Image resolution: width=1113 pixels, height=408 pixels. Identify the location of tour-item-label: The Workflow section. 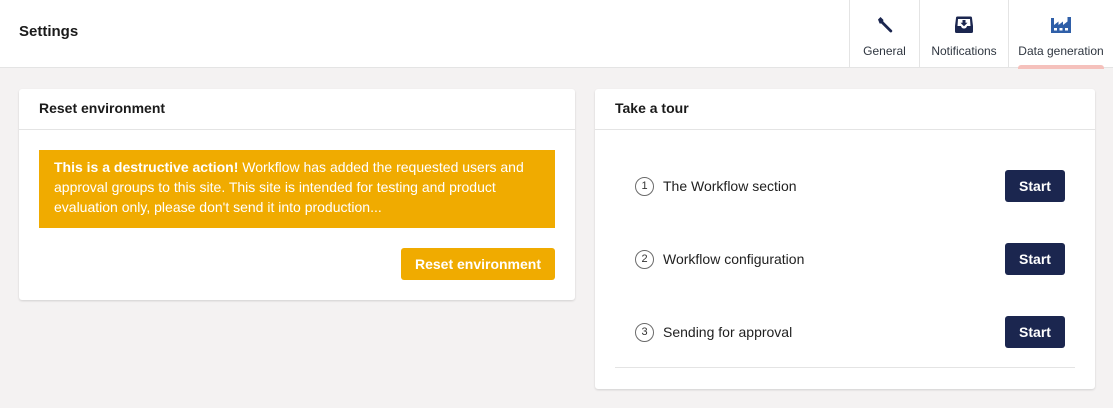
(730, 186).